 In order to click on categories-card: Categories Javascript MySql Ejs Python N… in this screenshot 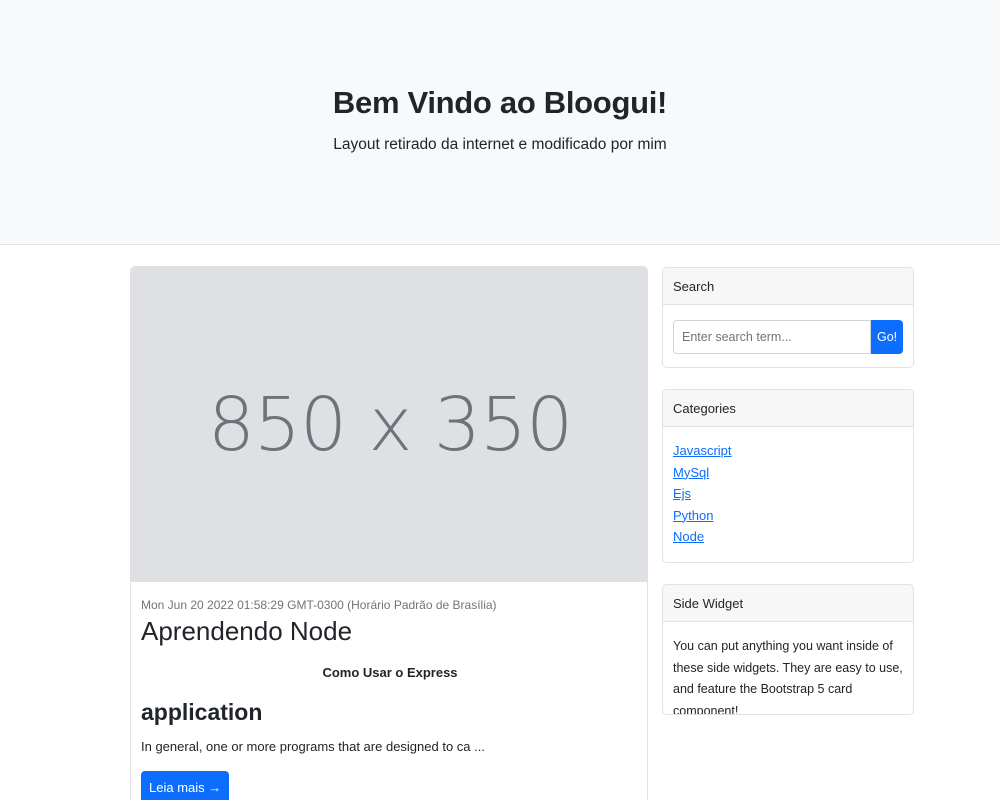, I will do `click(788, 476)`.